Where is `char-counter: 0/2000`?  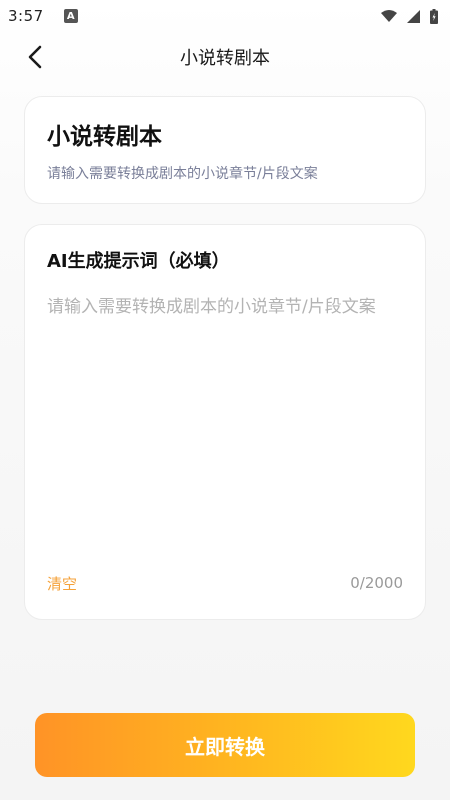 char-counter: 0/2000 is located at coordinates (376, 583).